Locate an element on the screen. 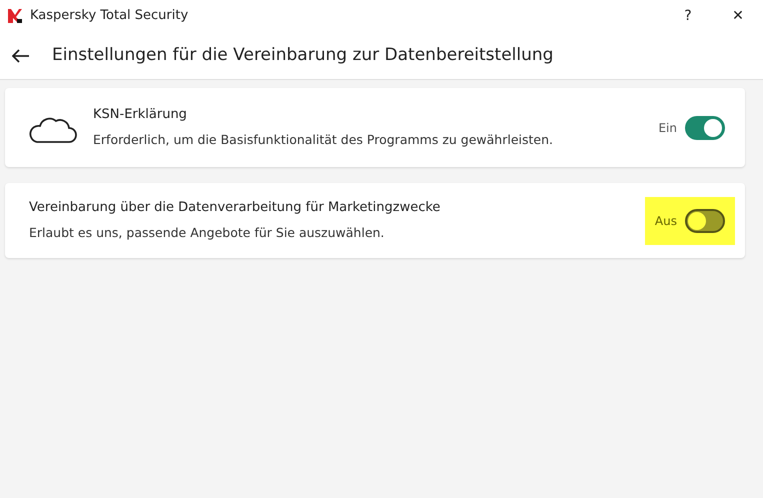  setting-description: Erforderlich, um die Basisfunktionalität des Programms zu gewährleisten. is located at coordinates (323, 139).